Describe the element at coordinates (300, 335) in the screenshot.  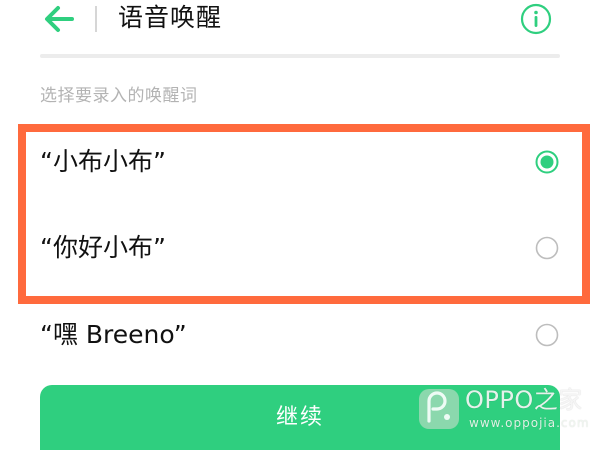
I see `wake-word-option-breeno: “嘿 Breeno”` at that location.